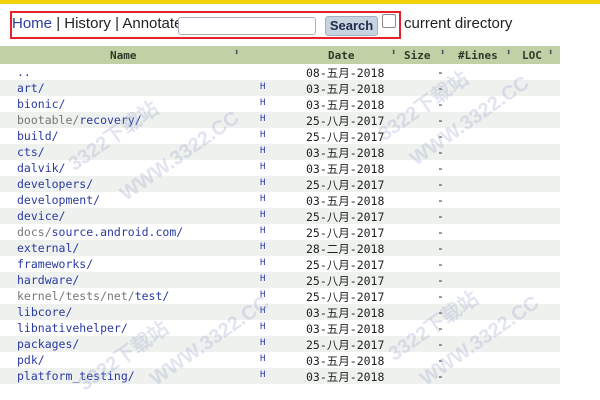  I want to click on entry-name: libcore/, so click(44, 312).